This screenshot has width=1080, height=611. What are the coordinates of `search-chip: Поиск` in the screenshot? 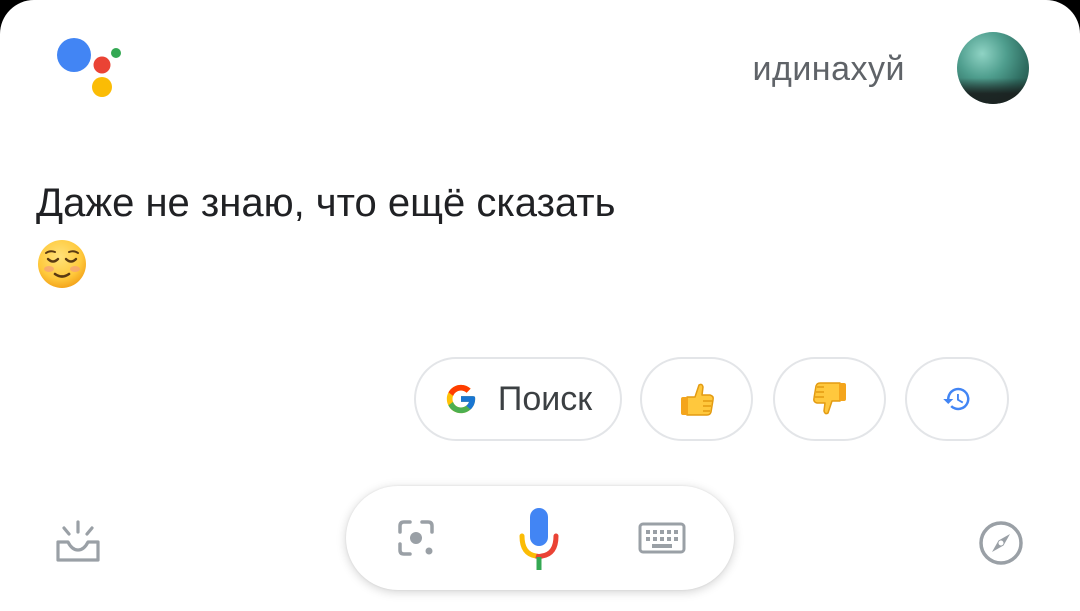 It's located at (518, 399).